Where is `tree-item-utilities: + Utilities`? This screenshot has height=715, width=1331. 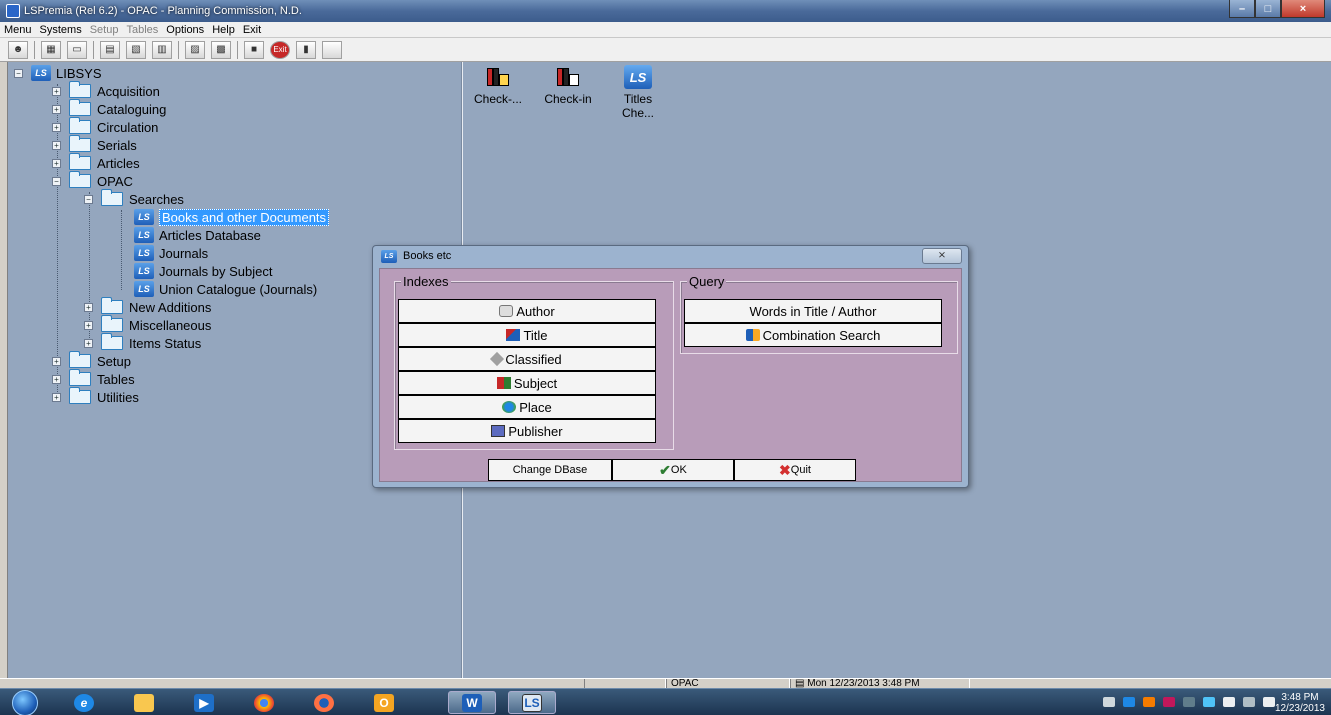
tree-item-utilities: + Utilities is located at coordinates (95, 396).